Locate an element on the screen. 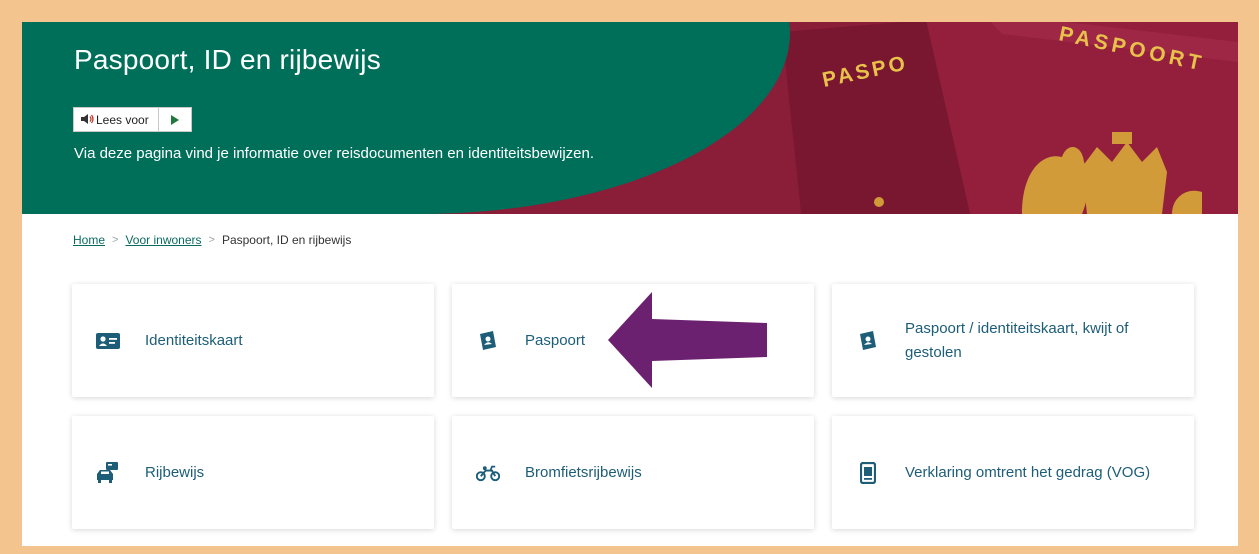 The width and height of the screenshot is (1259, 554). read-aloud-label: Lees voor is located at coordinates (122, 119).